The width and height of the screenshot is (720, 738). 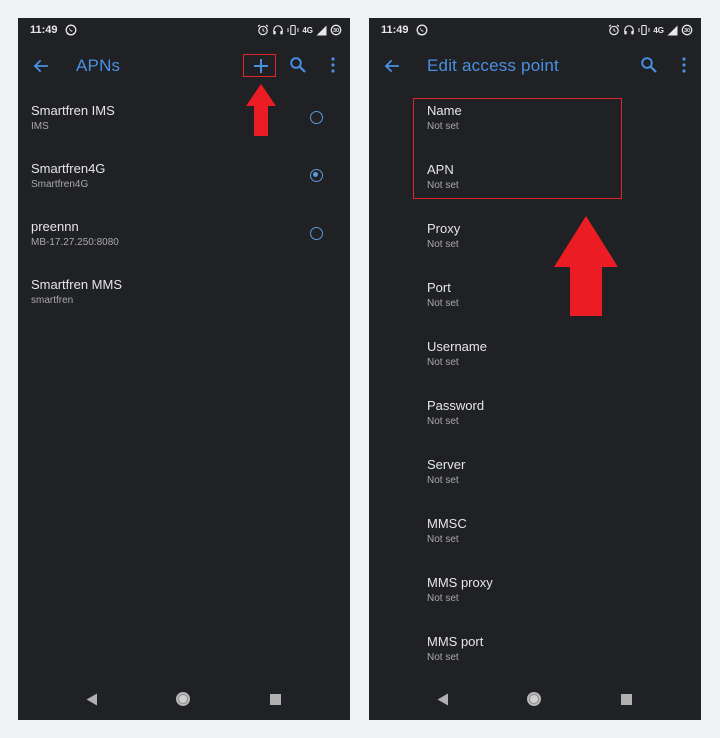 I want to click on field-server: Server Not set, so click(x=535, y=481).